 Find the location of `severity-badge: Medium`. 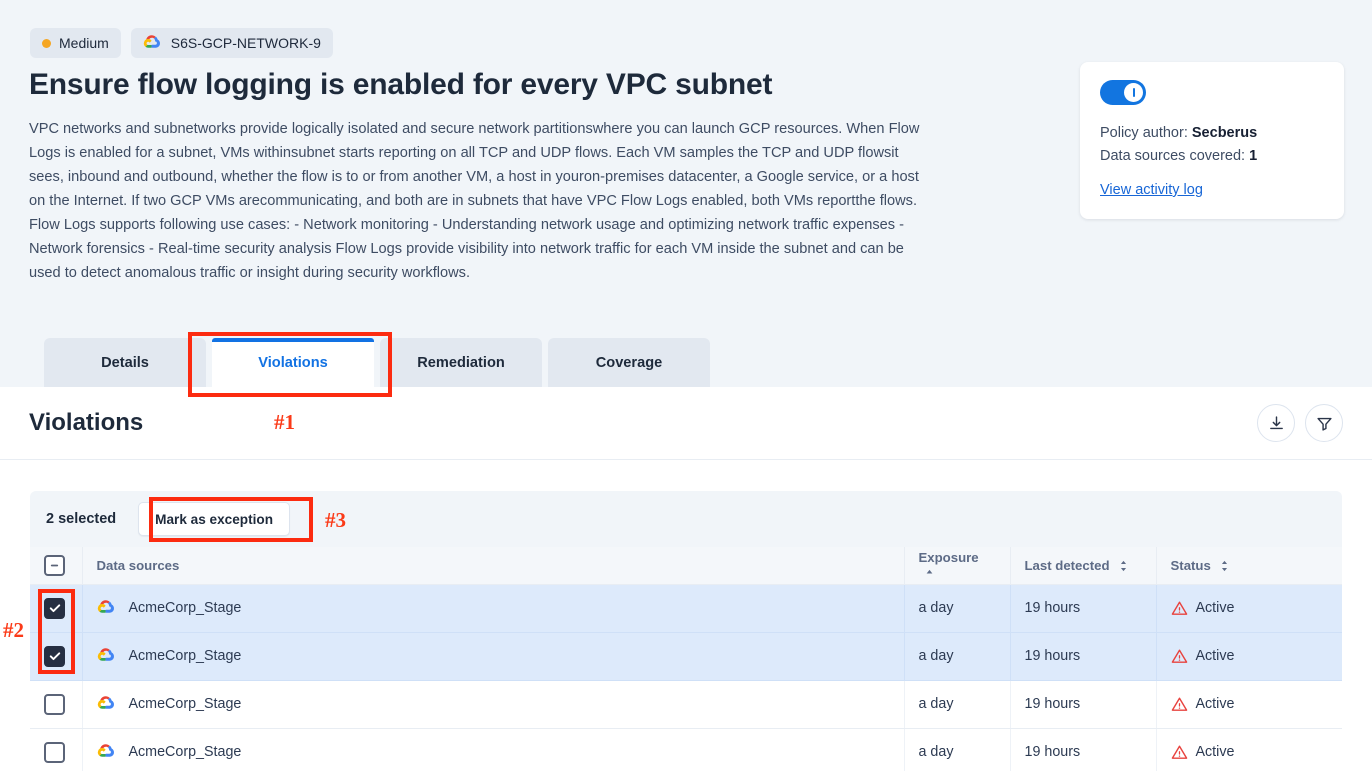

severity-badge: Medium is located at coordinates (75, 43).